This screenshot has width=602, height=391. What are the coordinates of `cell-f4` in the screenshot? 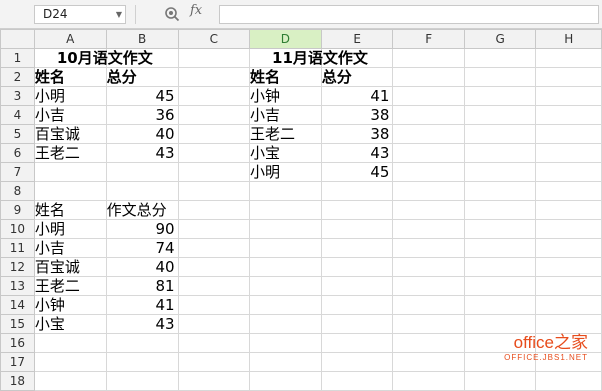 It's located at (428, 115).